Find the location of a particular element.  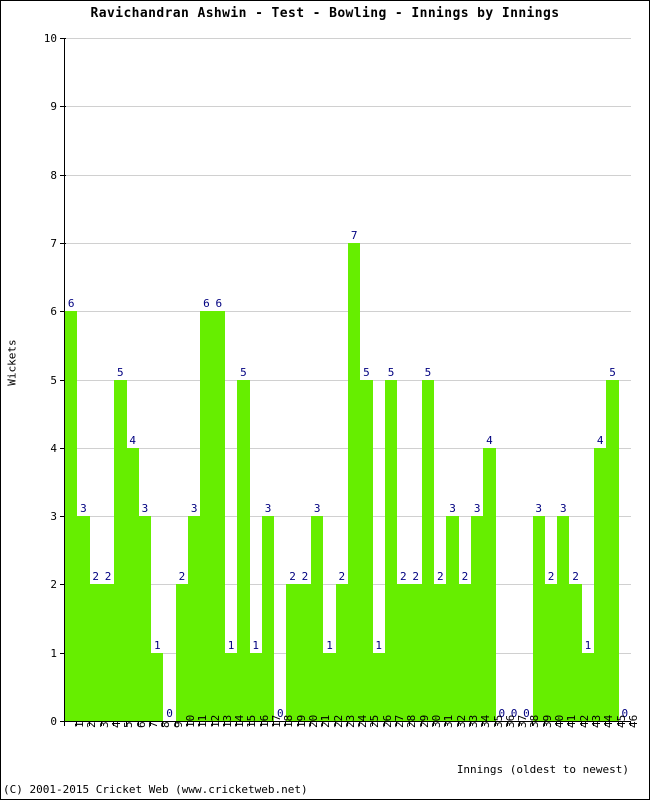

y-axis-tick-label: 0 is located at coordinates (53, 721).